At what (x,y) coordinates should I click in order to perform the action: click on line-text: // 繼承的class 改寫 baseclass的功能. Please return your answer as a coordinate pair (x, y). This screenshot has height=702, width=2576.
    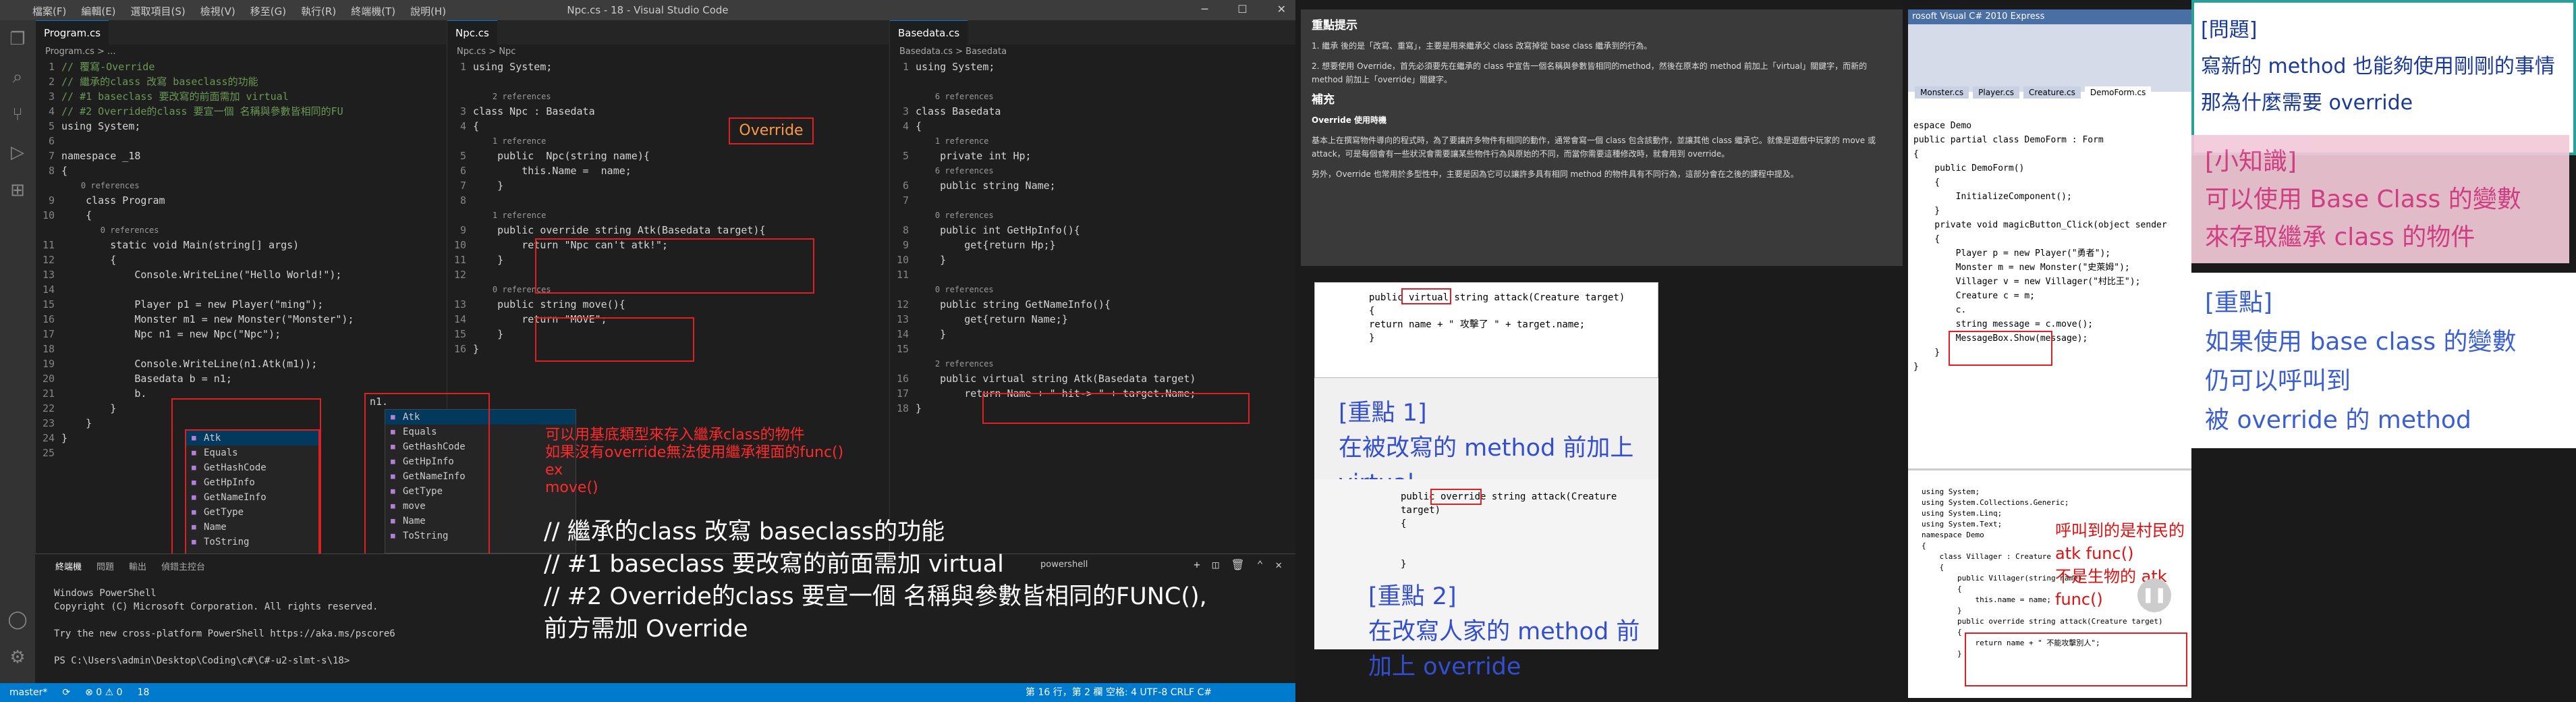
    Looking at the image, I should click on (159, 82).